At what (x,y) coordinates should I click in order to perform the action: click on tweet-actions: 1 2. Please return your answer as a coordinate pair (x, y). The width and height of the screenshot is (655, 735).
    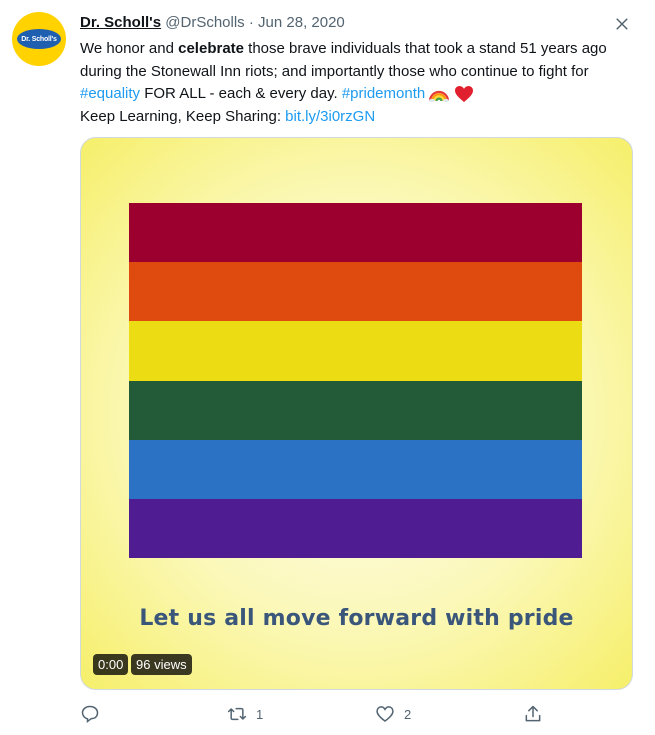
    Looking at the image, I should click on (315, 714).